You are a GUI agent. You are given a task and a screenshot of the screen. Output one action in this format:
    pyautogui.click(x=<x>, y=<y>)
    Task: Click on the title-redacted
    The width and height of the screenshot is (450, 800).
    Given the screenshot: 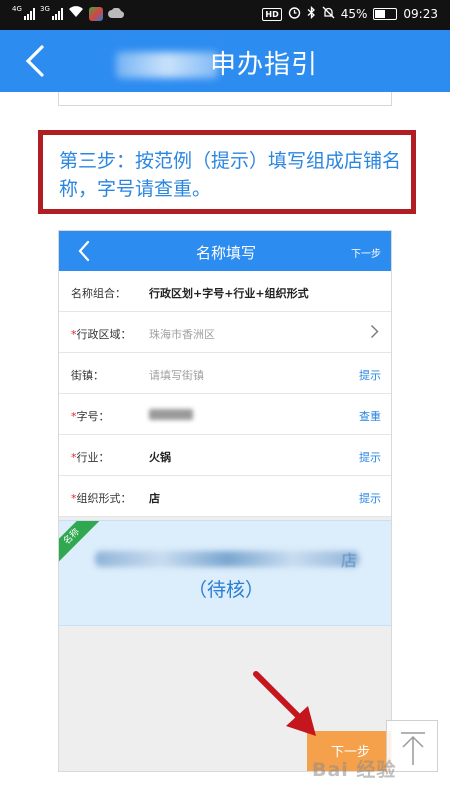 What is the action you would take?
    pyautogui.click(x=167, y=65)
    